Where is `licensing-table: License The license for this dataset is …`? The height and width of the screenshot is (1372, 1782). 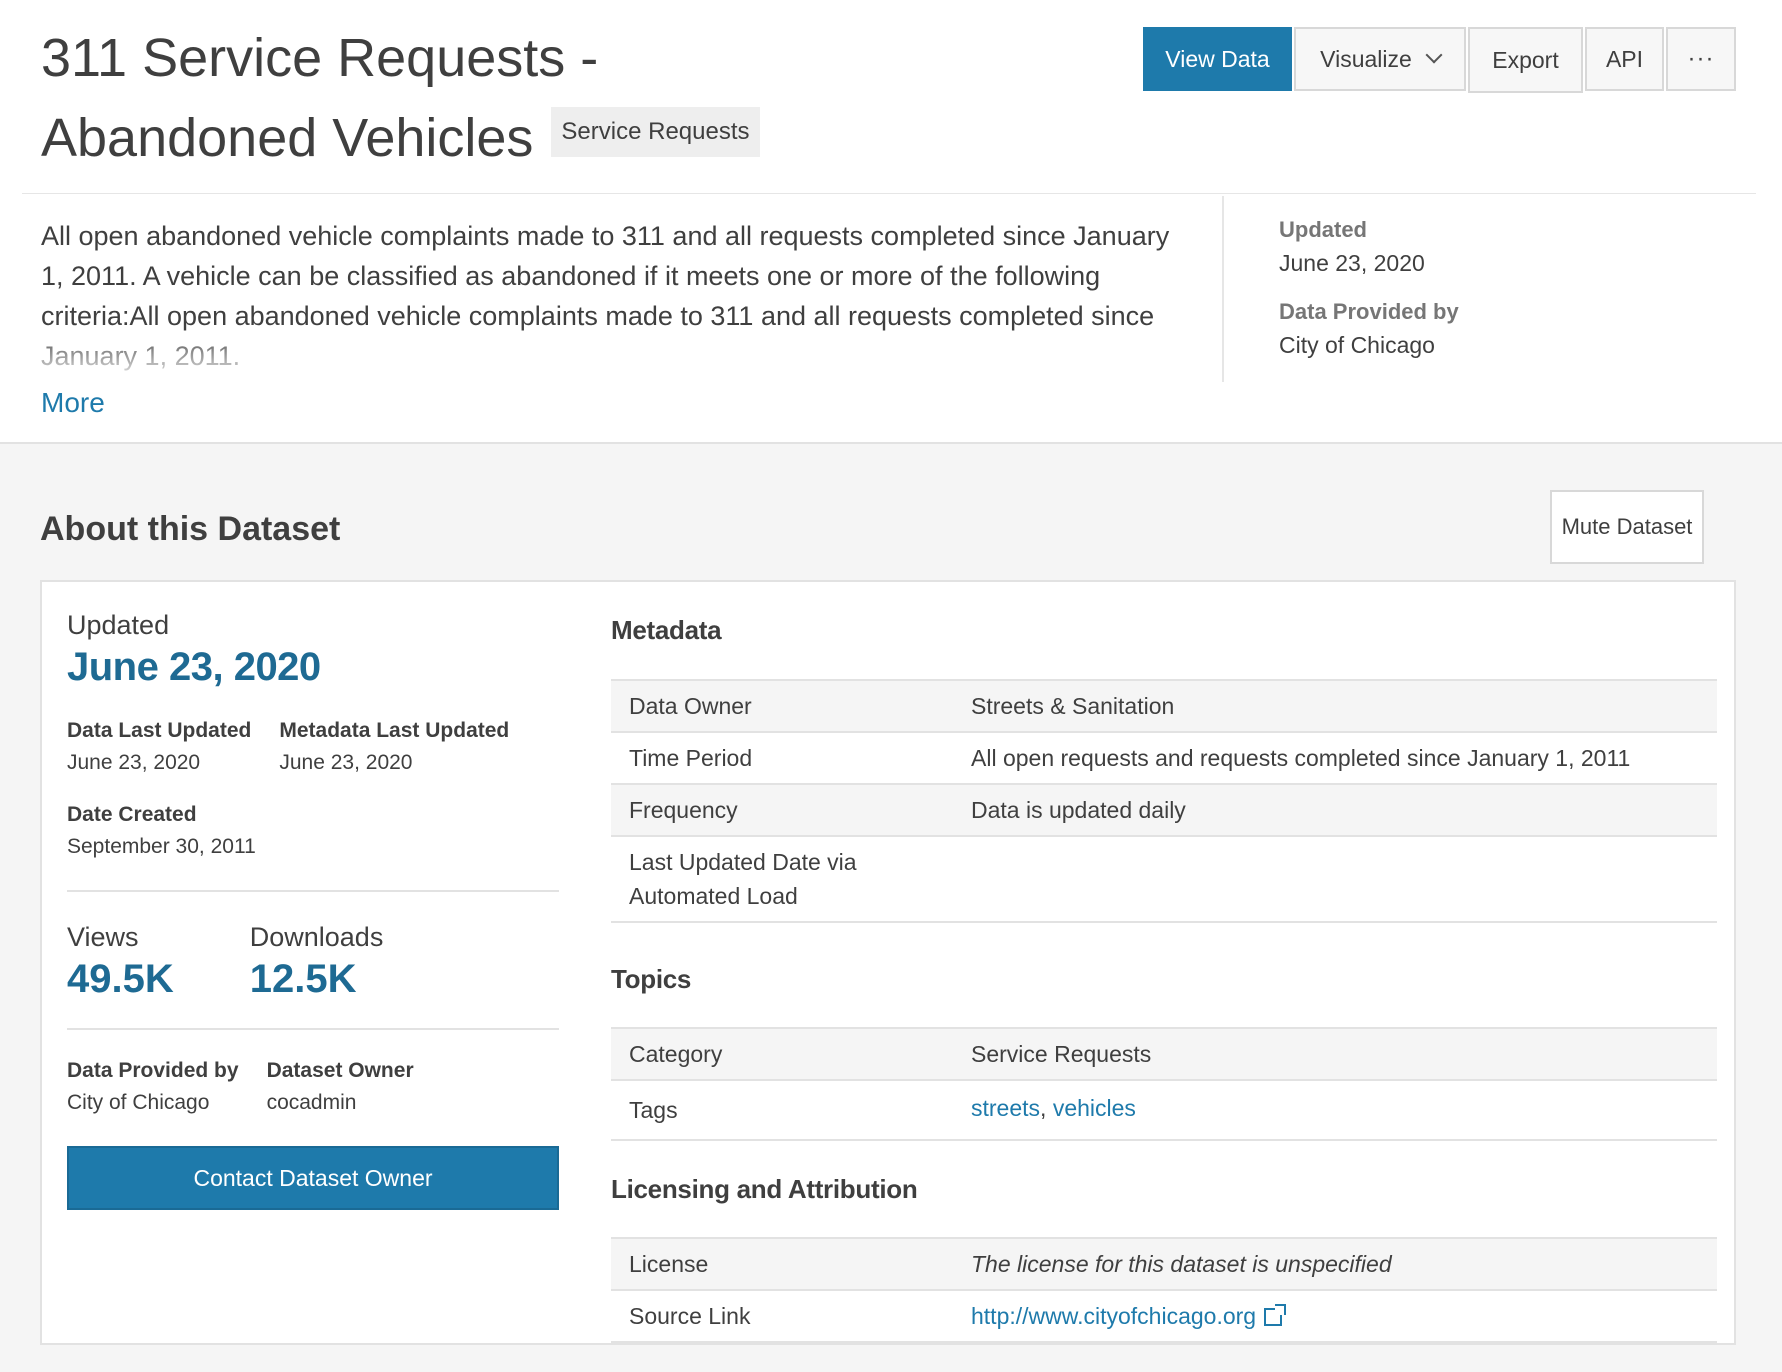
licensing-table: License The license for this dataset is … is located at coordinates (1164, 1290).